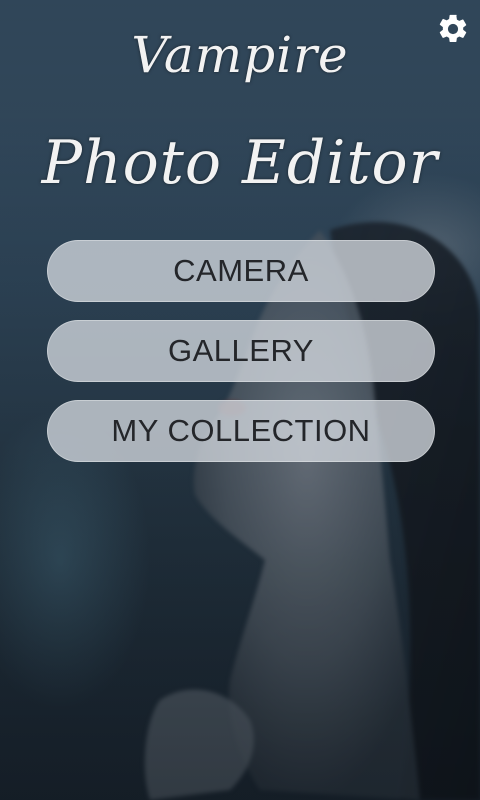 This screenshot has height=800, width=480. What do you see at coordinates (240, 163) in the screenshot?
I see `app-title-line2: Photo Editor` at bounding box center [240, 163].